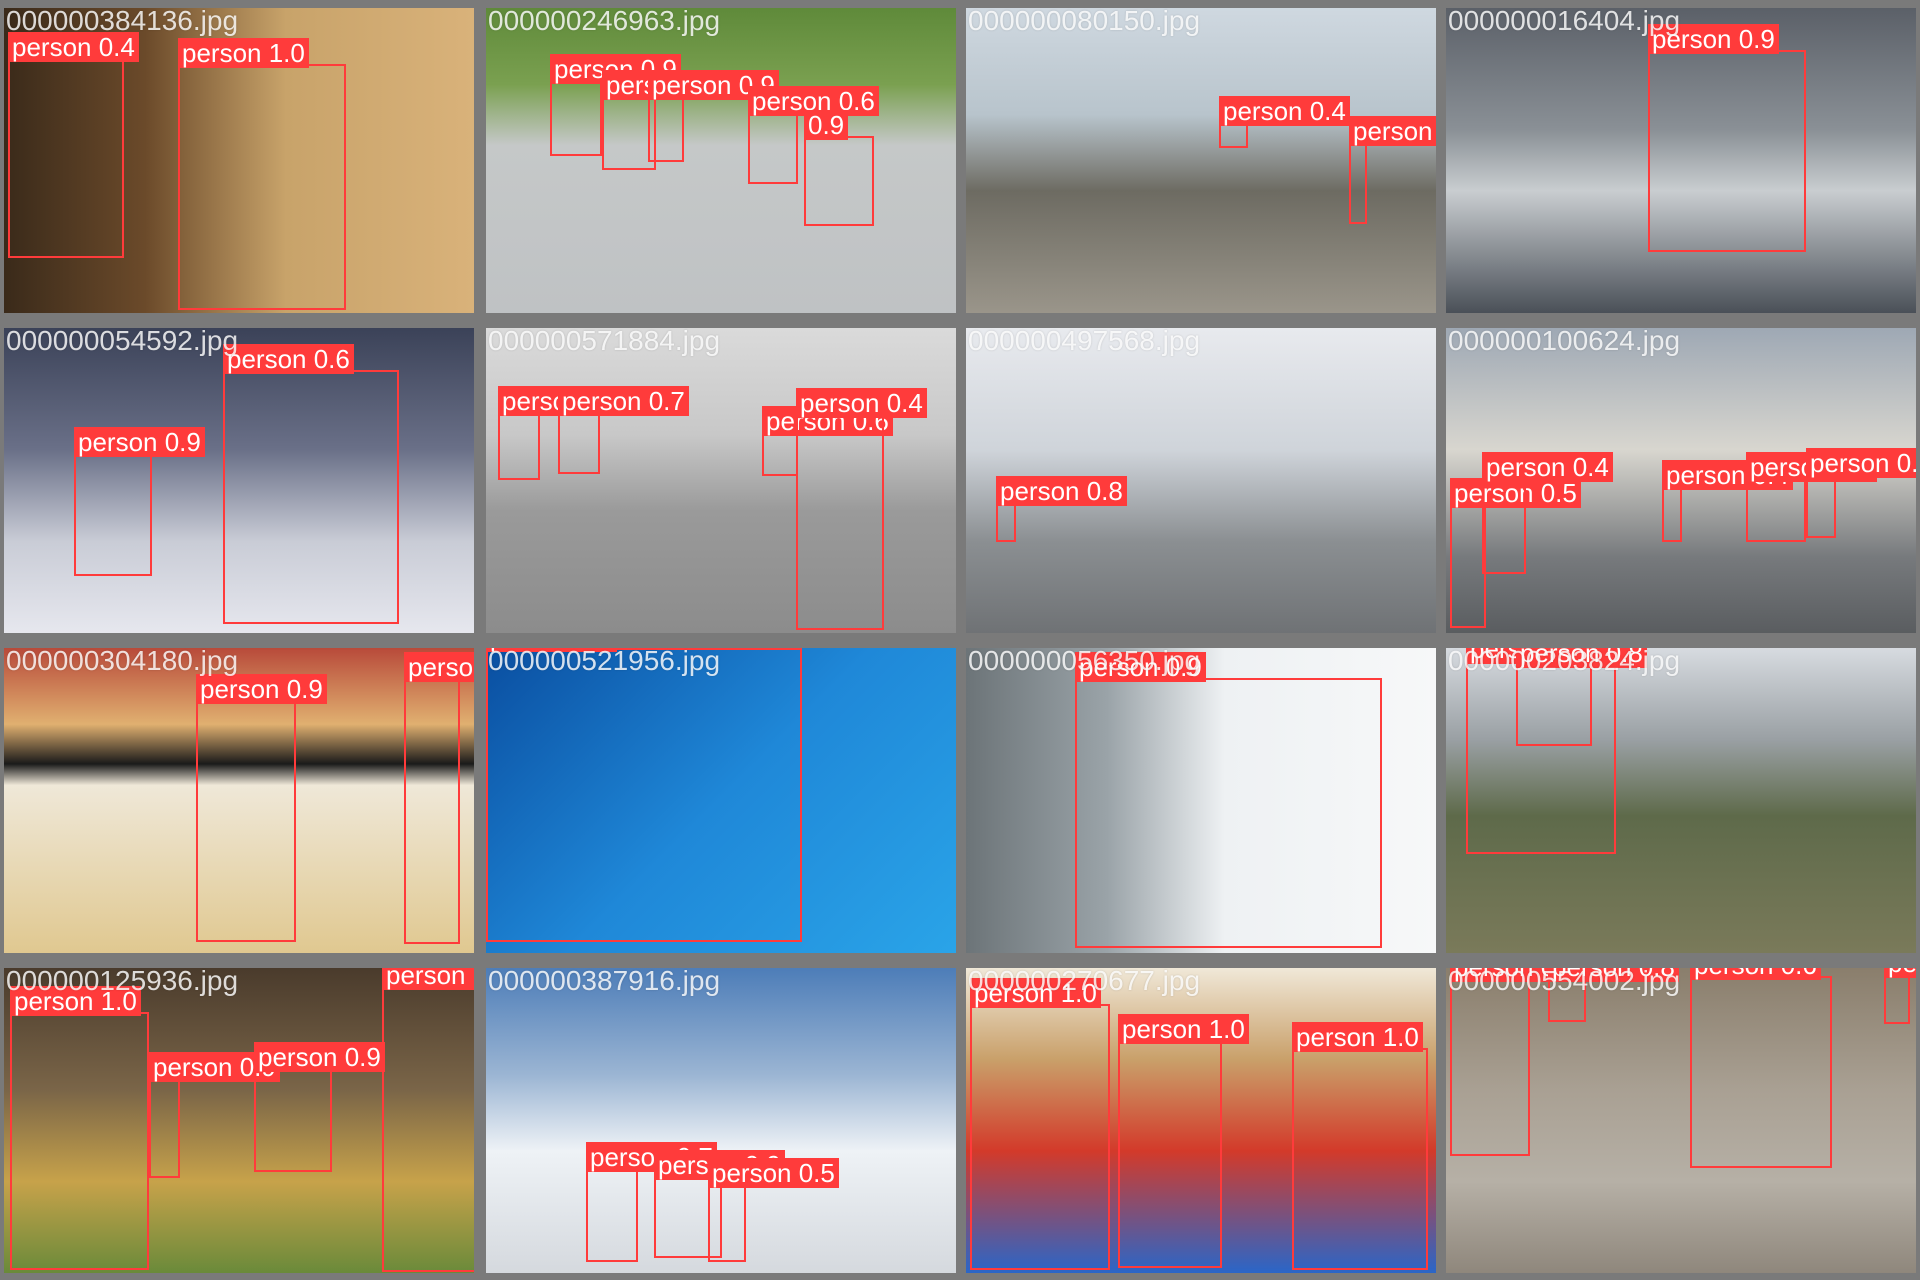  I want to click on result-tile-000000056350: person 0.9 000000056350.jpg, so click(1201, 800).